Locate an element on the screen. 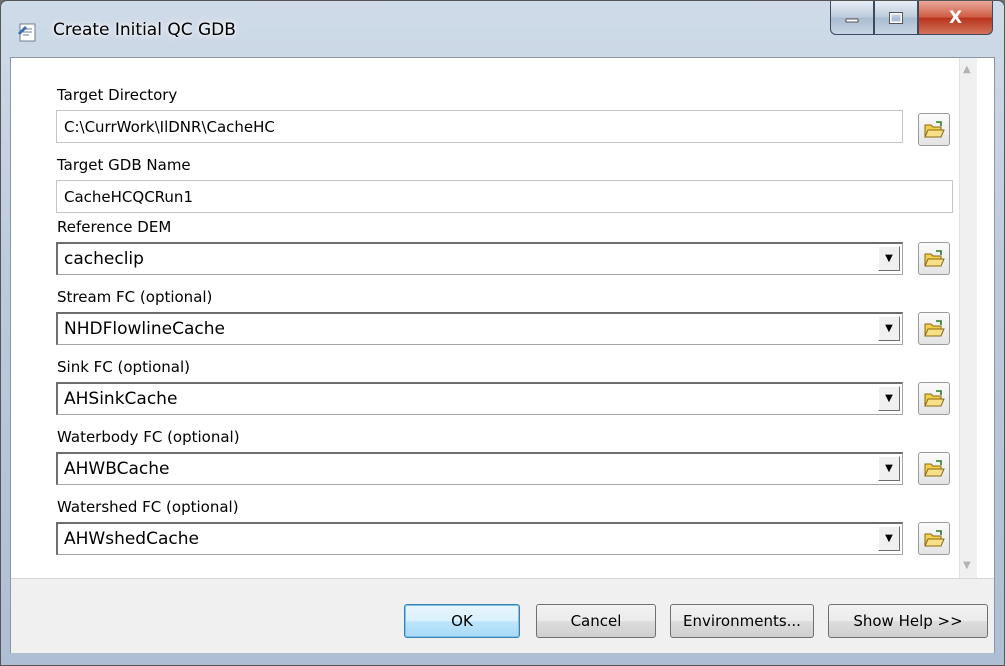 The height and width of the screenshot is (666, 1005). sink-fc-value: AHSinkCache is located at coordinates (121, 399).